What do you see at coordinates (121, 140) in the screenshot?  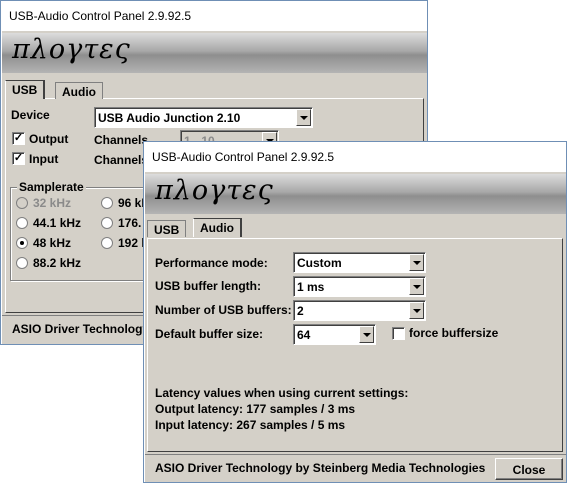 I see `back-output-channels-label: Channels` at bounding box center [121, 140].